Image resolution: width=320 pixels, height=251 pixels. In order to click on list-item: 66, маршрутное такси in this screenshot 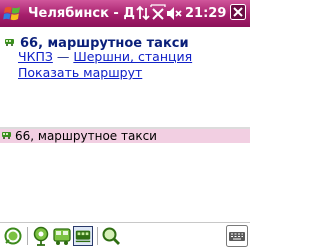, I will do `click(125, 136)`.